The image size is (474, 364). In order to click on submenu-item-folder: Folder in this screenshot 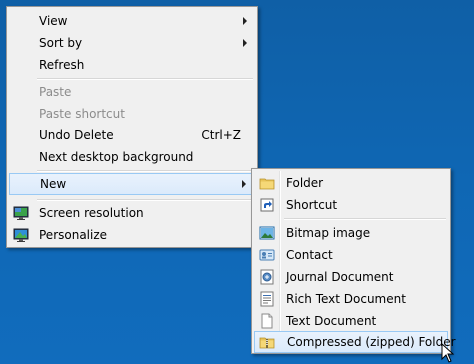, I will do `click(351, 183)`.